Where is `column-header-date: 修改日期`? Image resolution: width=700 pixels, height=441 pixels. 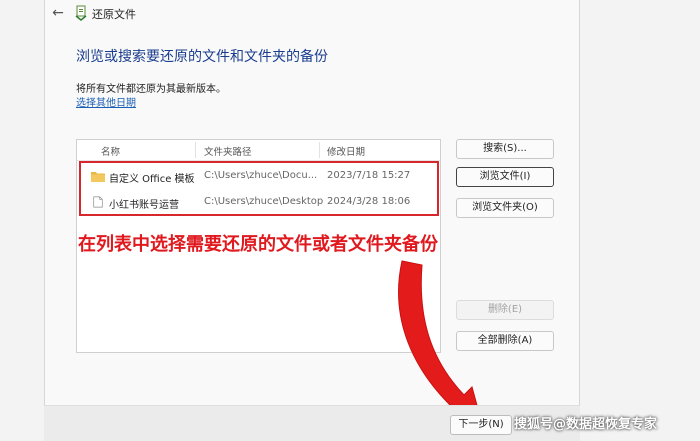 column-header-date: 修改日期 is located at coordinates (346, 151).